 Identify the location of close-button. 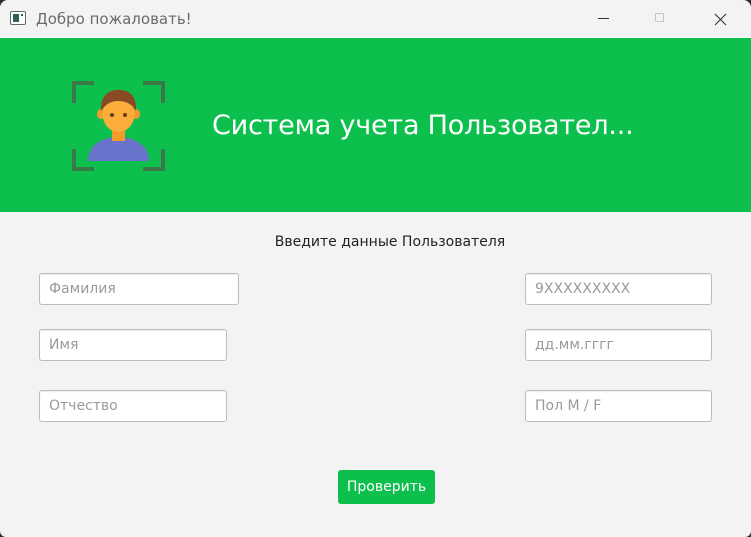
(721, 19).